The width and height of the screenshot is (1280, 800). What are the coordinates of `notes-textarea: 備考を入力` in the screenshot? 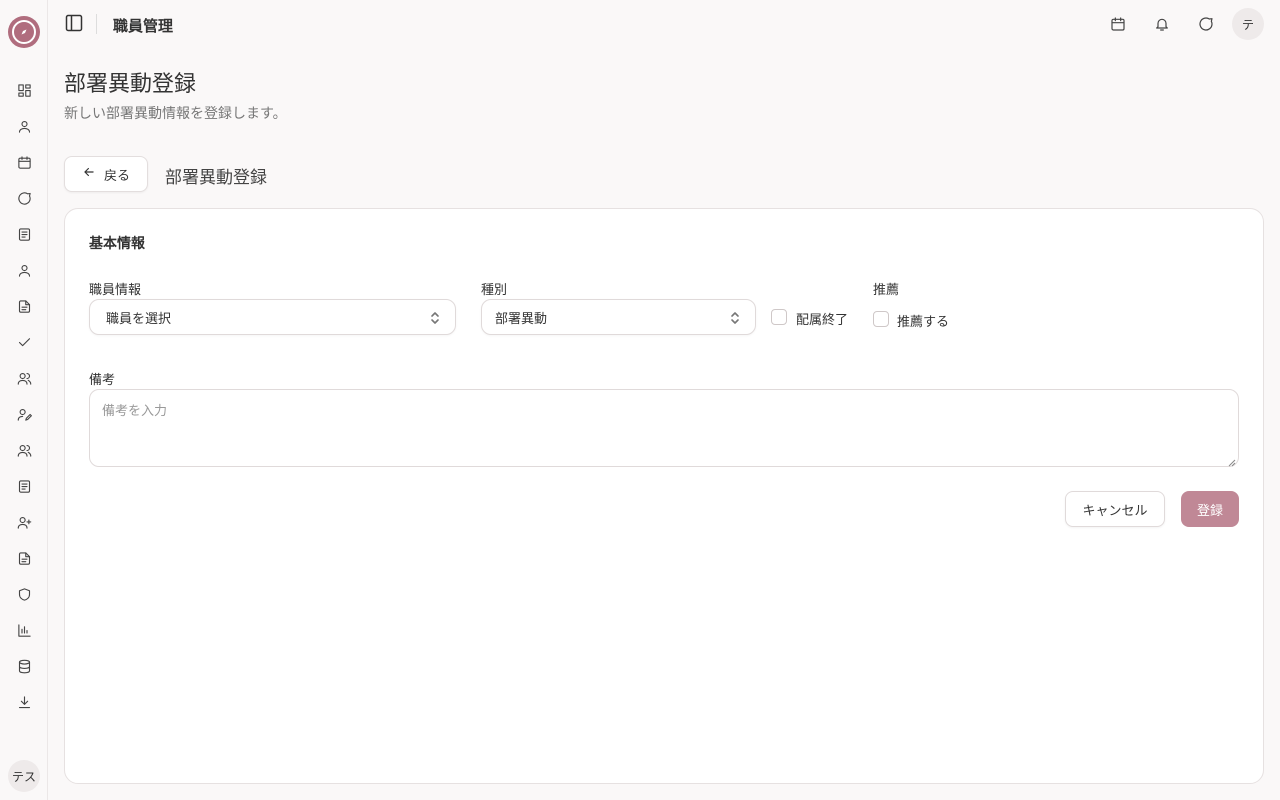 It's located at (664, 428).